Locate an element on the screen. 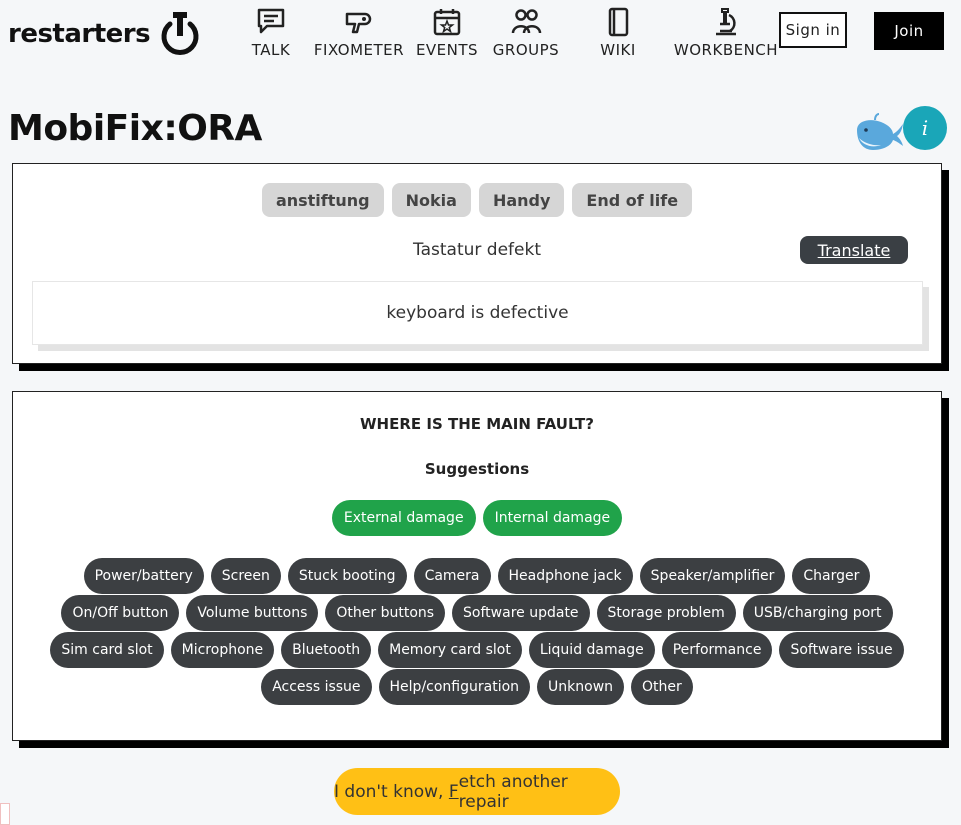 The image size is (961, 825). tag-brand: Nokia is located at coordinates (431, 200).